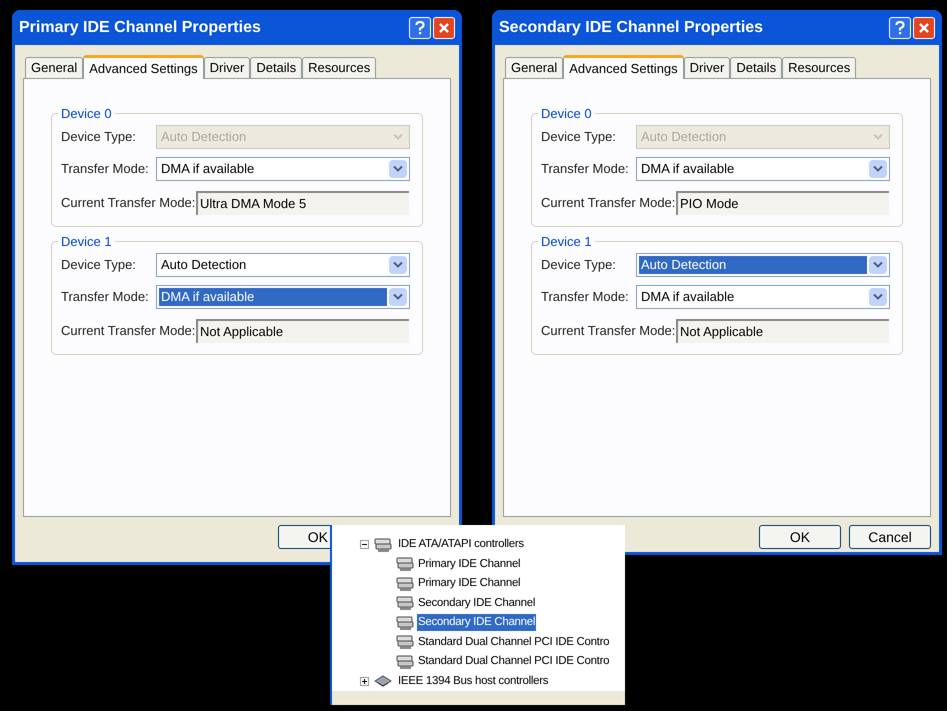  Describe the element at coordinates (473, 681) in the screenshot. I see `tree-item: IEEE 1394 Bus host controllers` at that location.